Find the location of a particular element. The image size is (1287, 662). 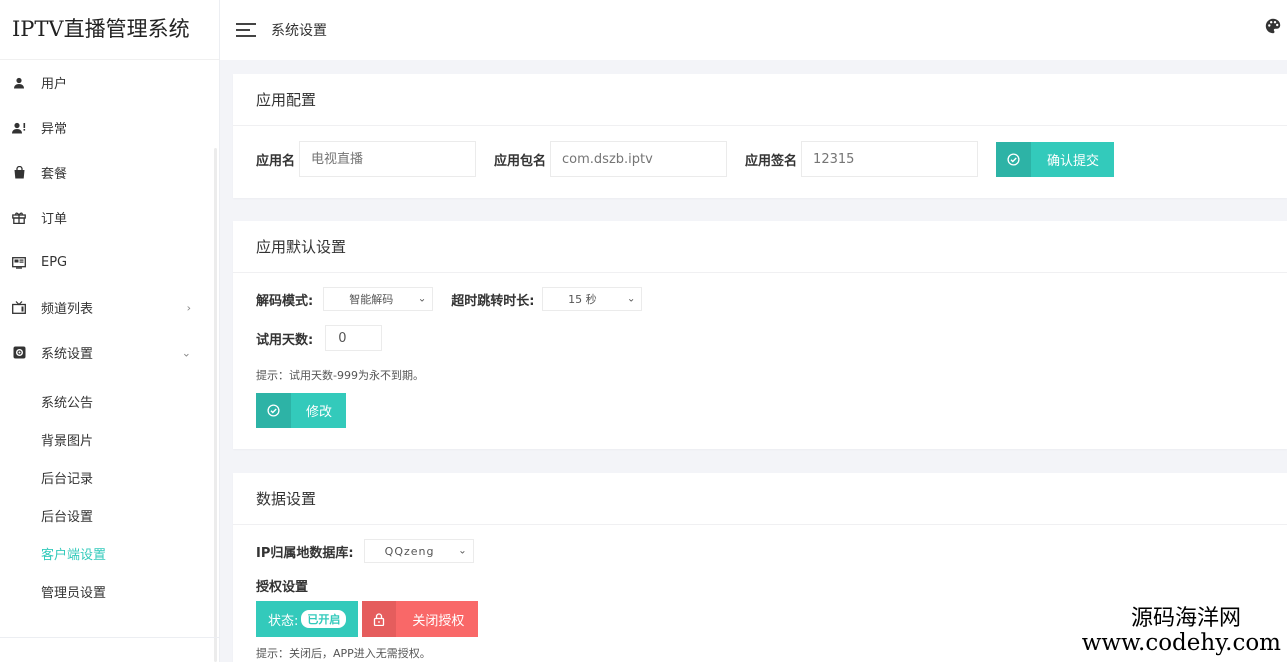

card-title: 数据设置 is located at coordinates (760, 499).